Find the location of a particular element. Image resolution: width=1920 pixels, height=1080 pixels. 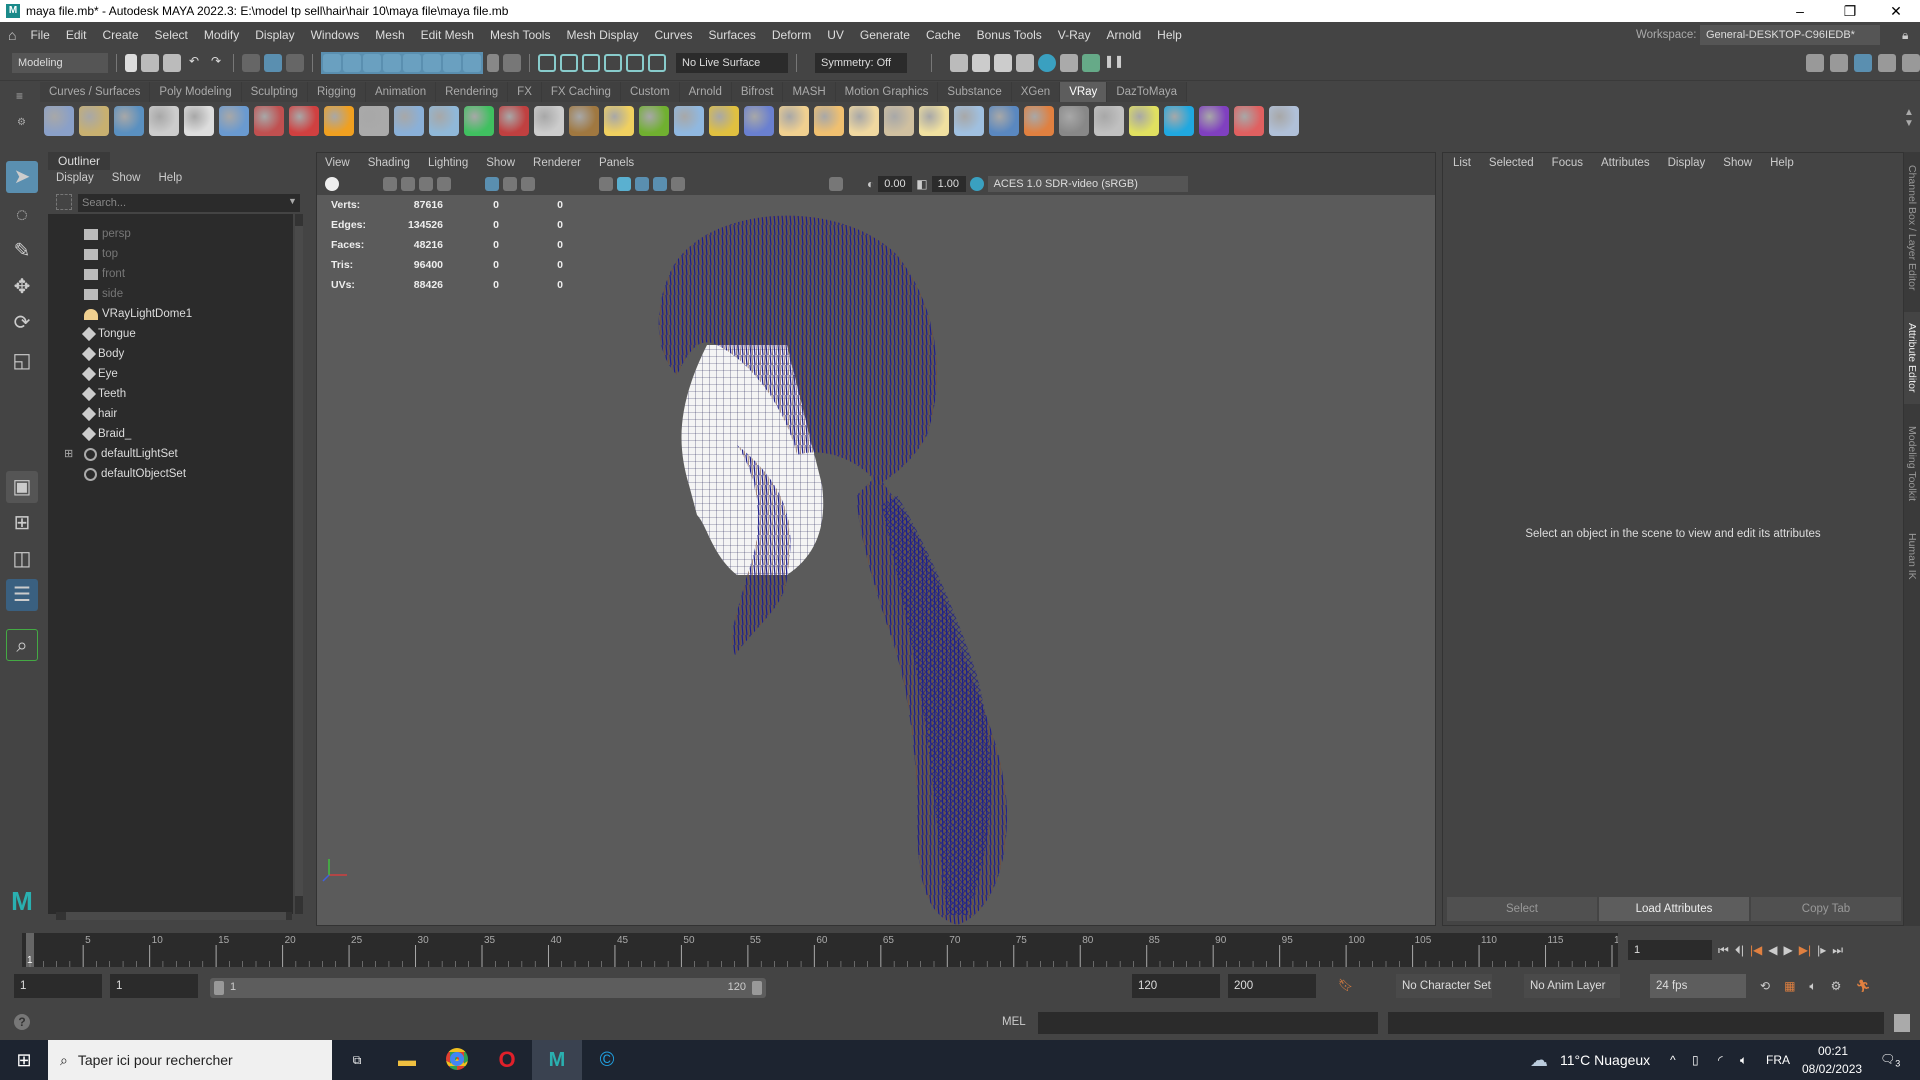

soft-select-icon is located at coordinates (657, 63).